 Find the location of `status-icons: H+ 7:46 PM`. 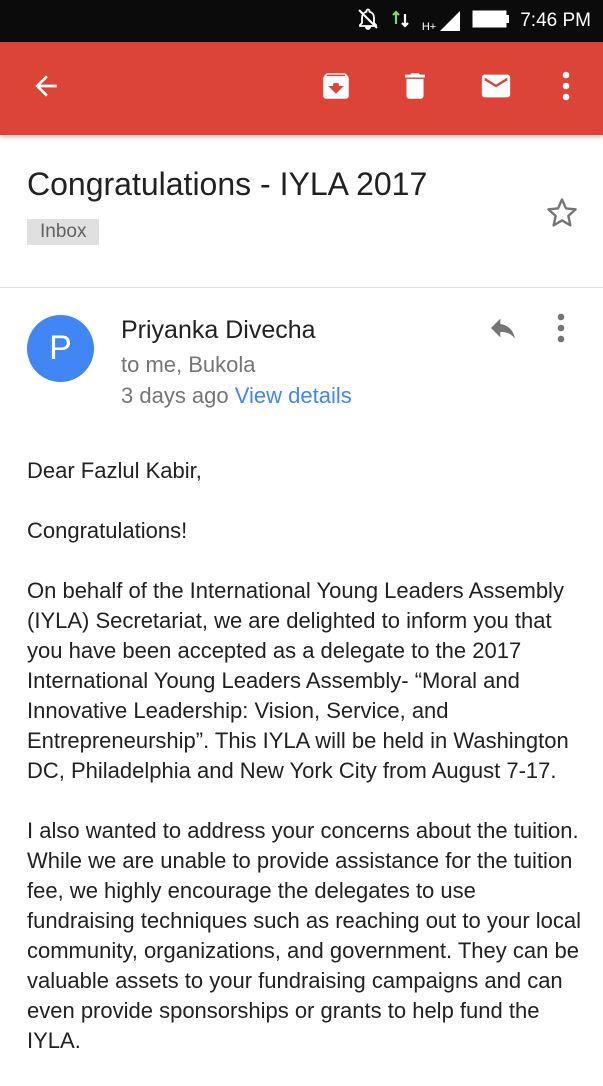

status-icons: H+ 7:46 PM is located at coordinates (473, 21).